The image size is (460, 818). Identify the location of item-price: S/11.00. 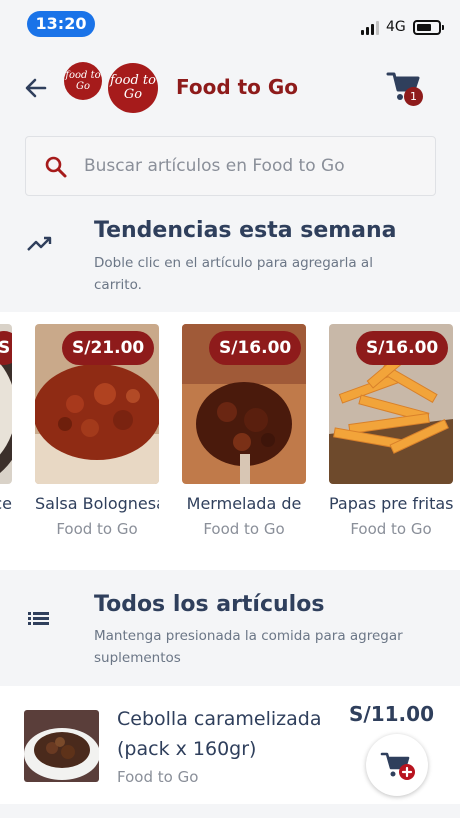
(391, 714).